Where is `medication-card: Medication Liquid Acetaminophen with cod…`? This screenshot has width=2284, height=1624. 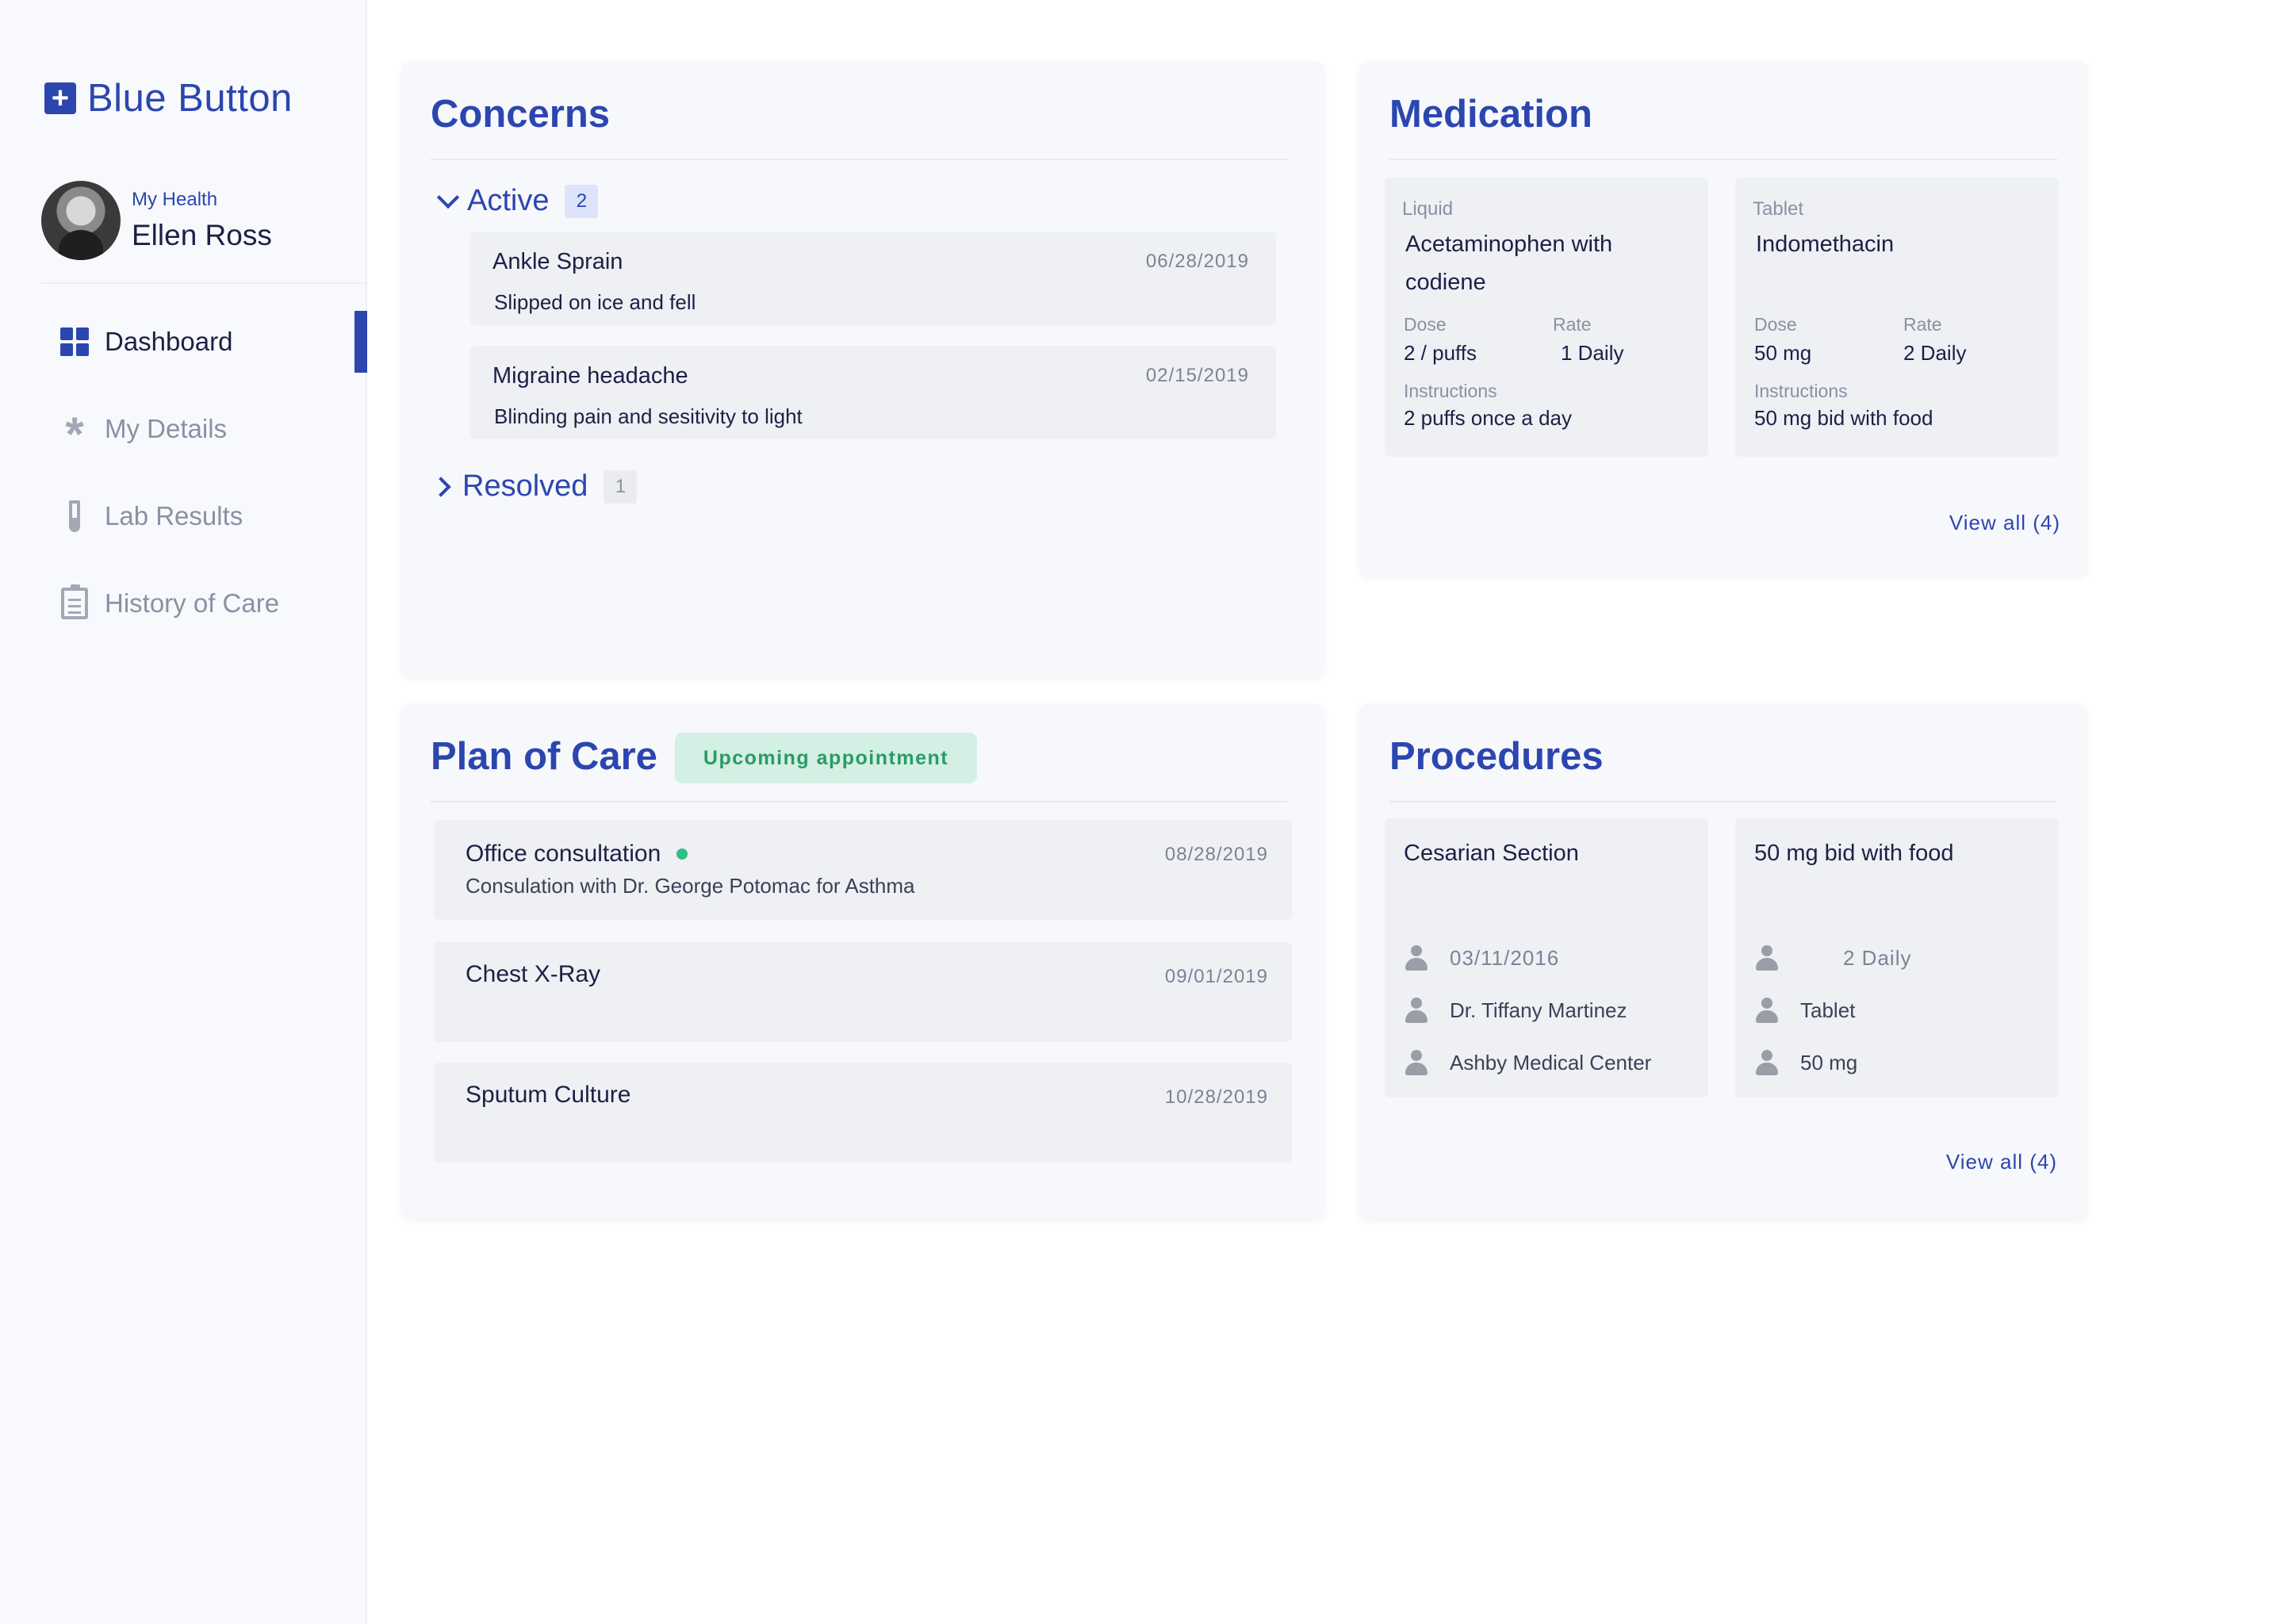
medication-card: Medication Liquid Acetaminophen with cod… is located at coordinates (1723, 318).